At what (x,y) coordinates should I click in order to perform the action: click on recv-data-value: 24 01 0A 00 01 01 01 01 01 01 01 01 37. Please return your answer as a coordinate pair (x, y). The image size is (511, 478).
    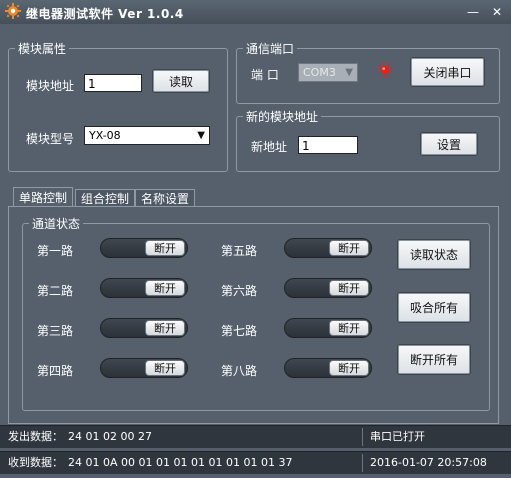
    Looking at the image, I should click on (180, 462).